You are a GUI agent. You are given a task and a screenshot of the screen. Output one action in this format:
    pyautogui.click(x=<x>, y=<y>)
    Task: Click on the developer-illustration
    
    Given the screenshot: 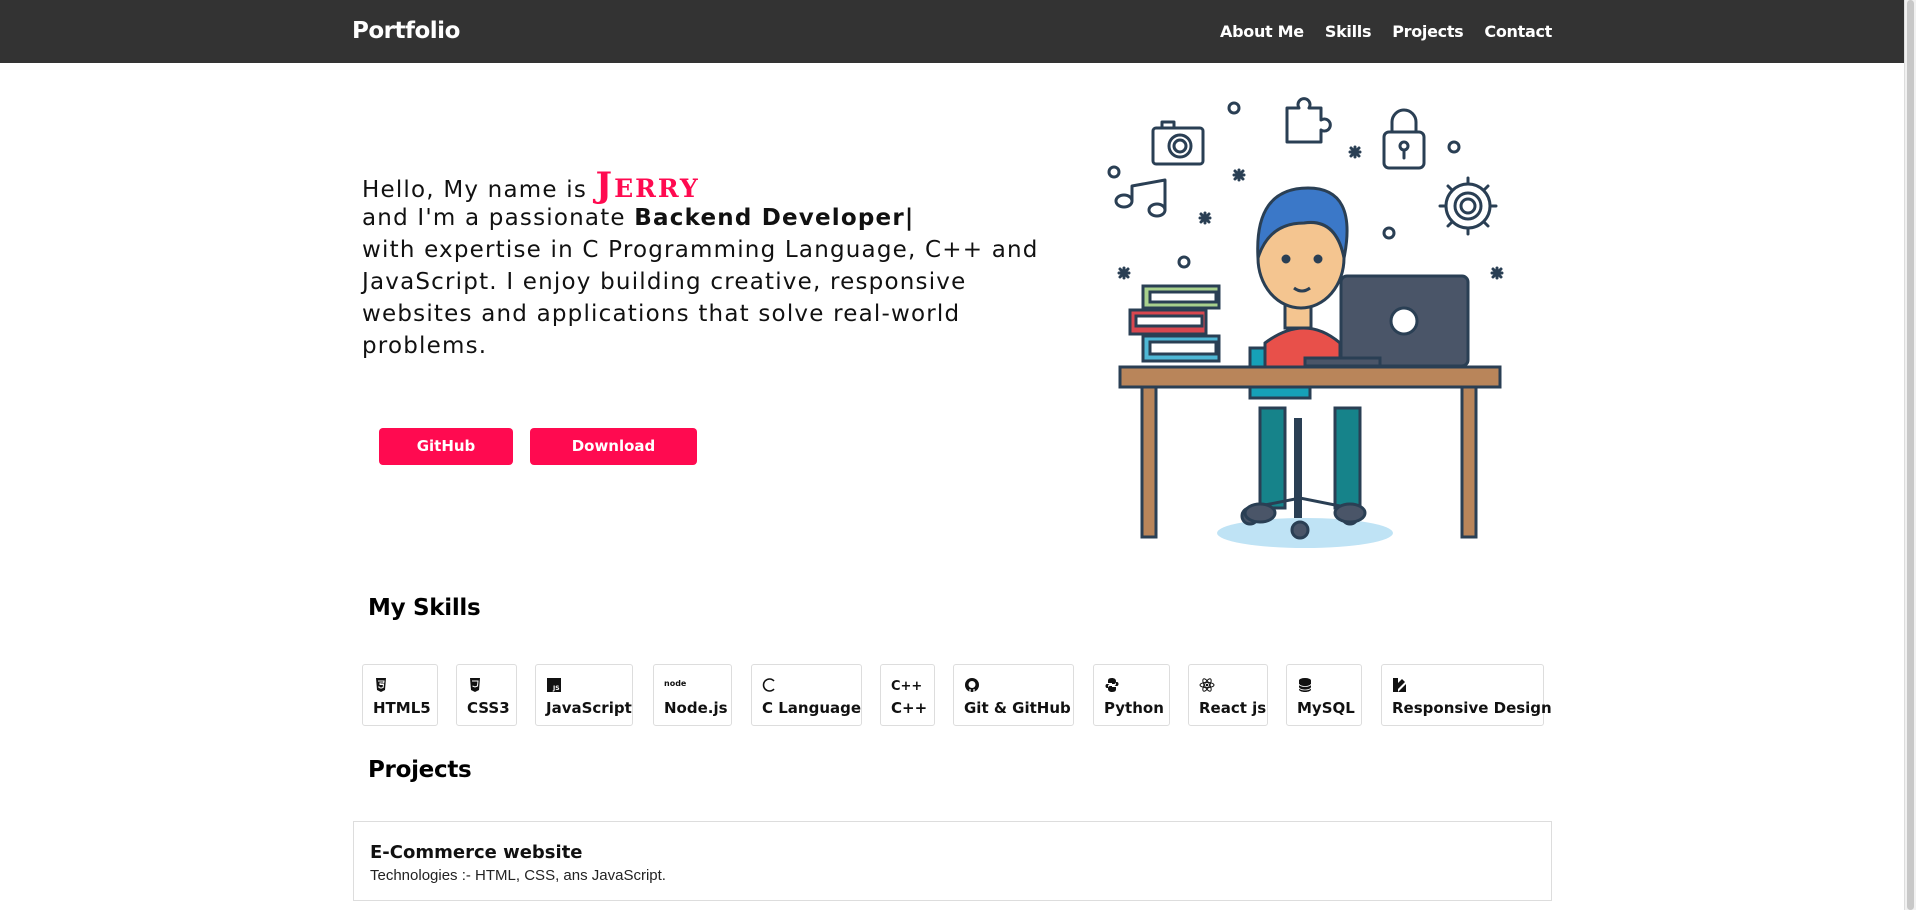 What is the action you would take?
    pyautogui.click(x=1305, y=322)
    